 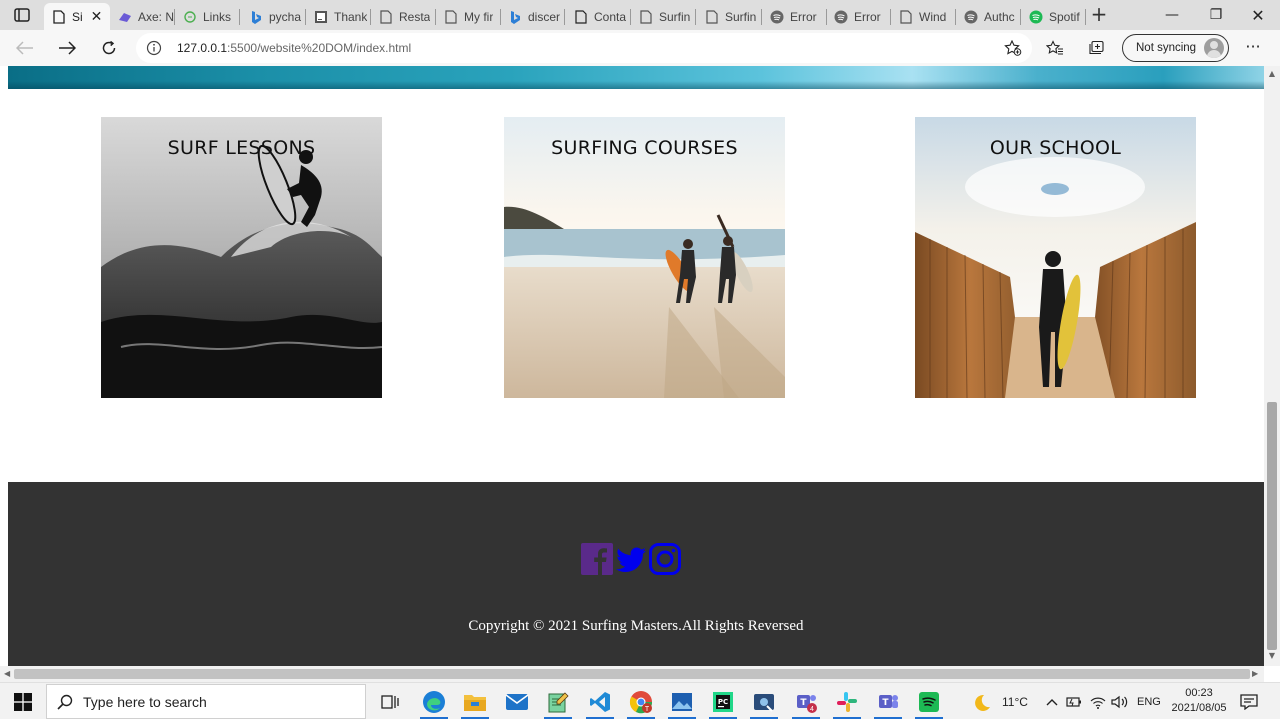 What do you see at coordinates (1199, 708) in the screenshot?
I see `clock-date: 2021/08/05` at bounding box center [1199, 708].